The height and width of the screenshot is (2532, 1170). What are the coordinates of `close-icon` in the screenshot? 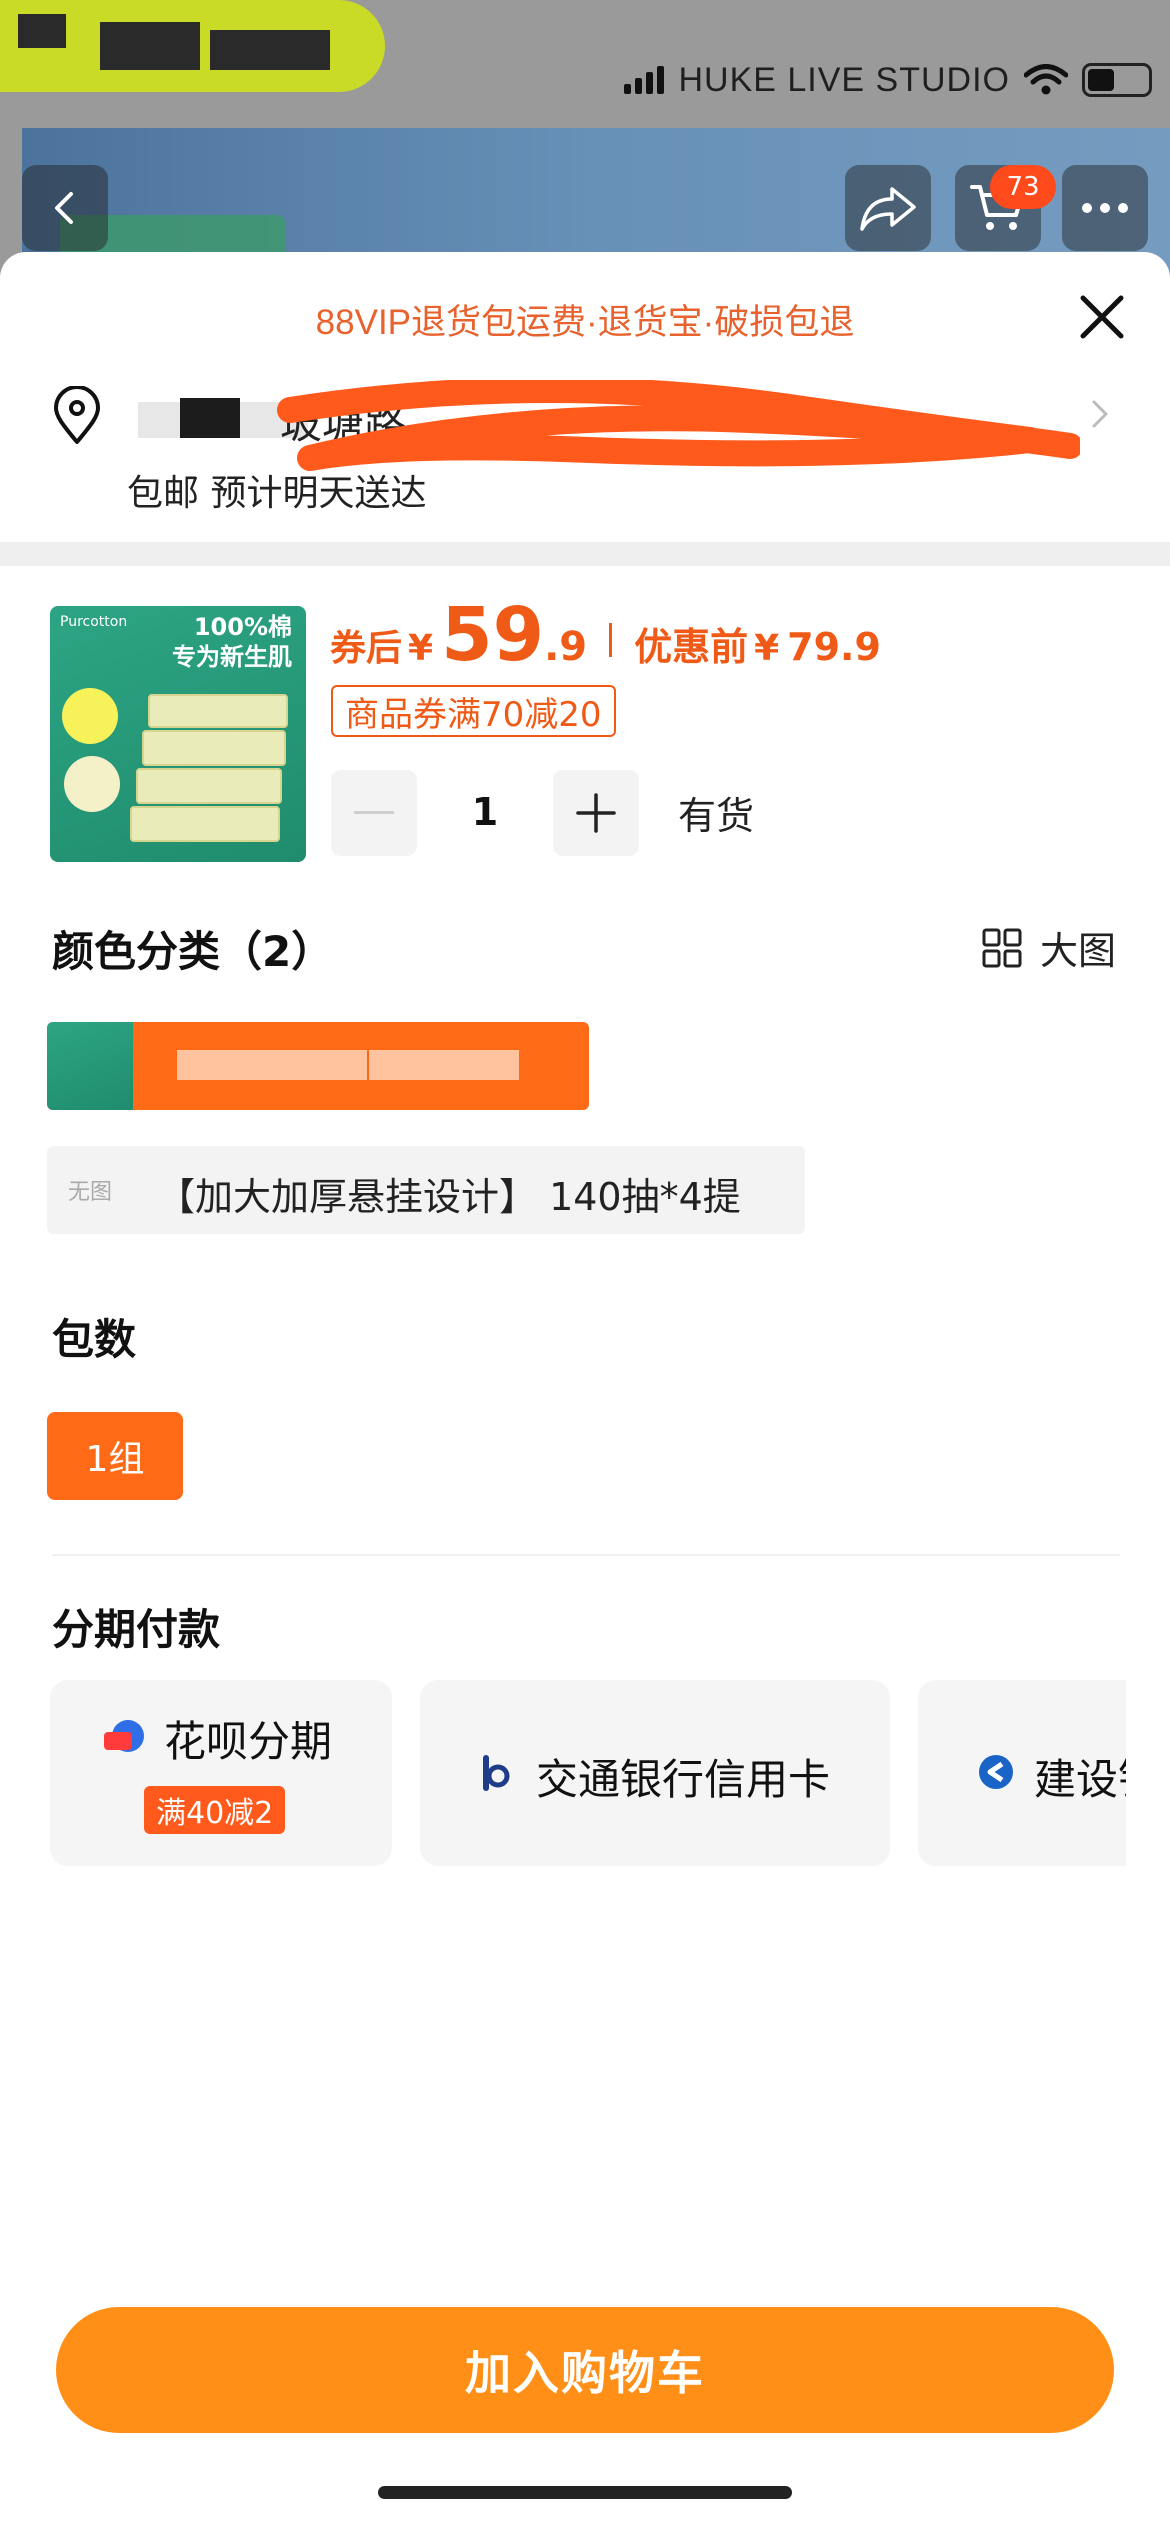 It's located at (1102, 317).